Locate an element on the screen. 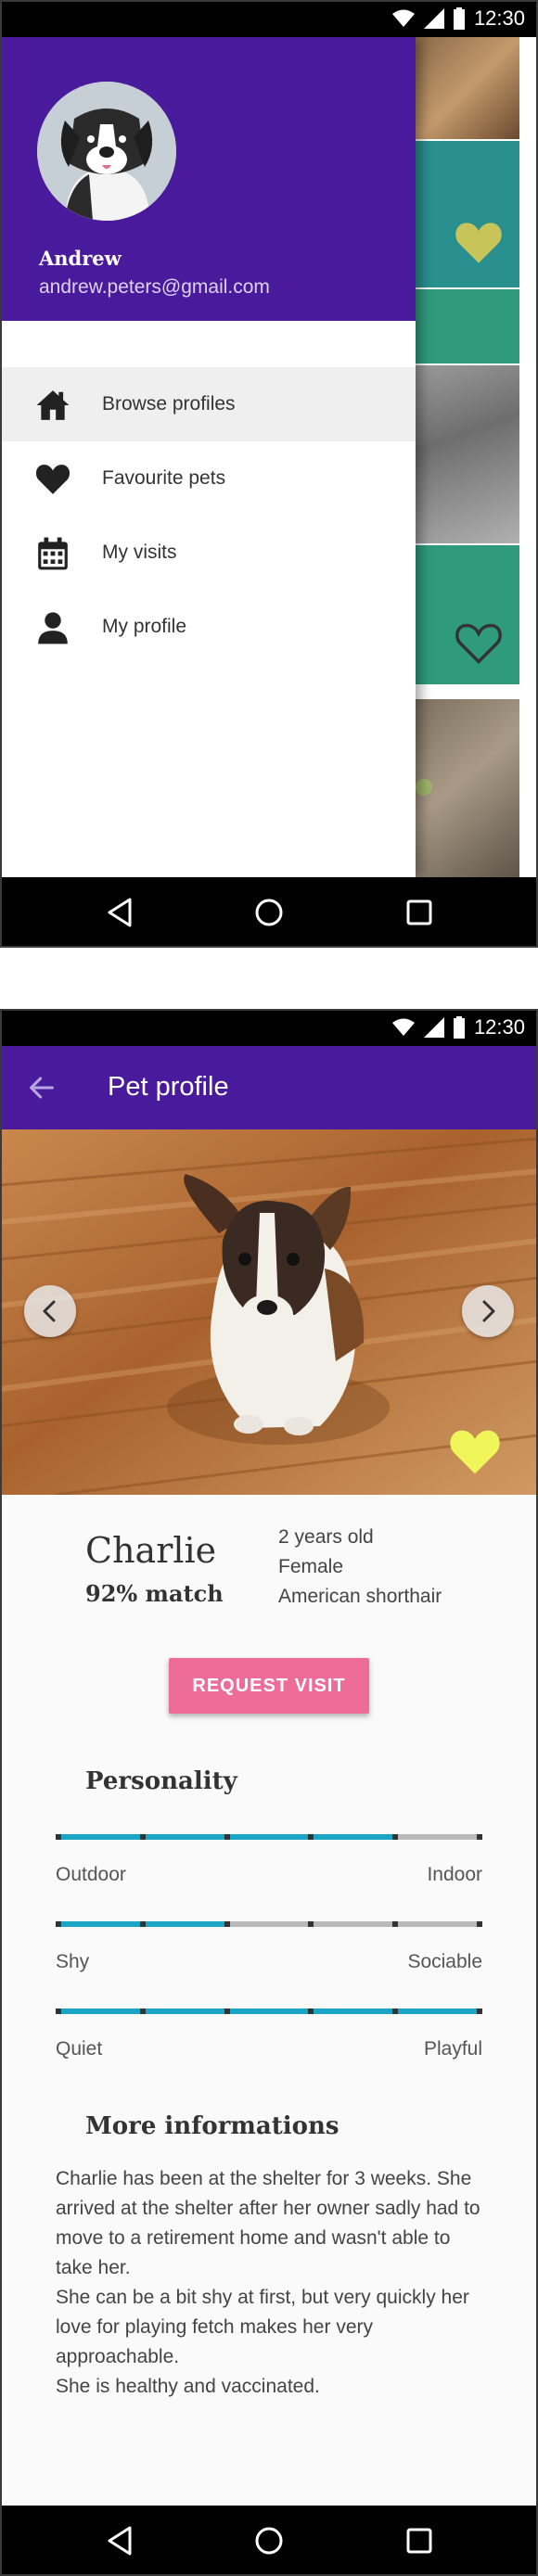 This screenshot has width=538, height=2576. slider-right-label: Indoor is located at coordinates (454, 1874).